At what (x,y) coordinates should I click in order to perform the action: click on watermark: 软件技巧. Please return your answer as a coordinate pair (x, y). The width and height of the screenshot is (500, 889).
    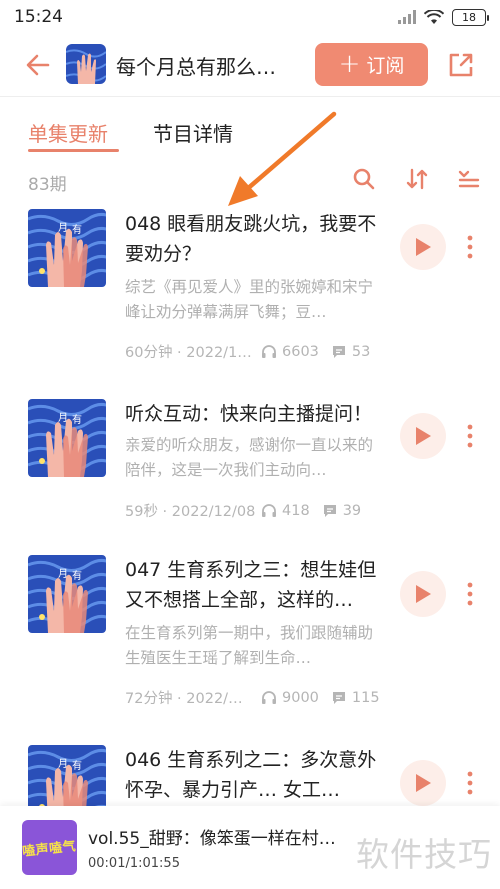
    Looking at the image, I should click on (424, 854).